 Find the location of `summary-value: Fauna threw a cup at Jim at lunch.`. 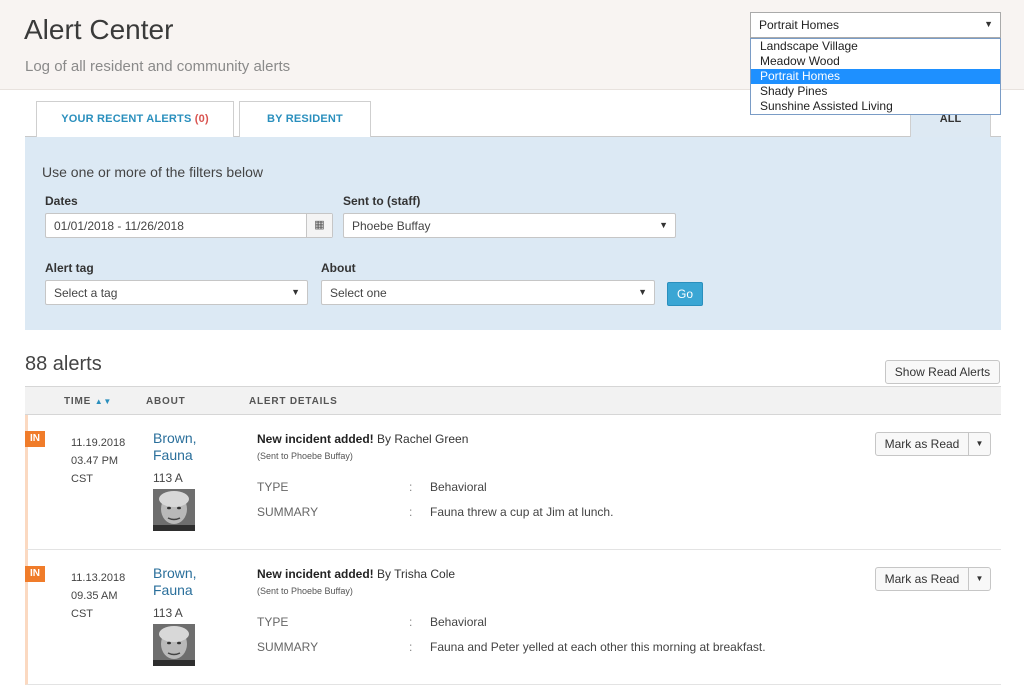

summary-value: Fauna threw a cup at Jim at lunch. is located at coordinates (522, 512).